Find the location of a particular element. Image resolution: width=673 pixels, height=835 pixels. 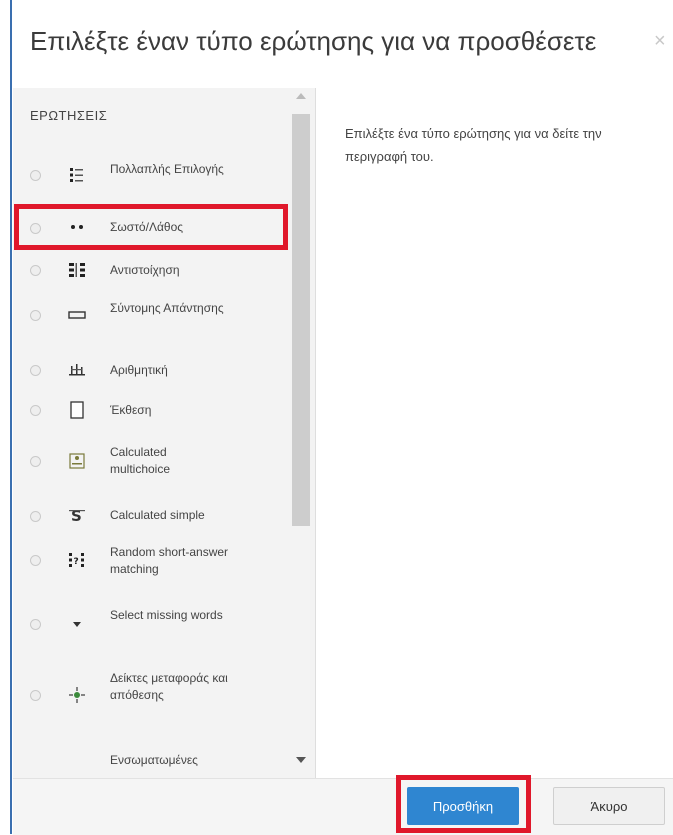

list-item-label: Αριθμητική is located at coordinates (139, 370).